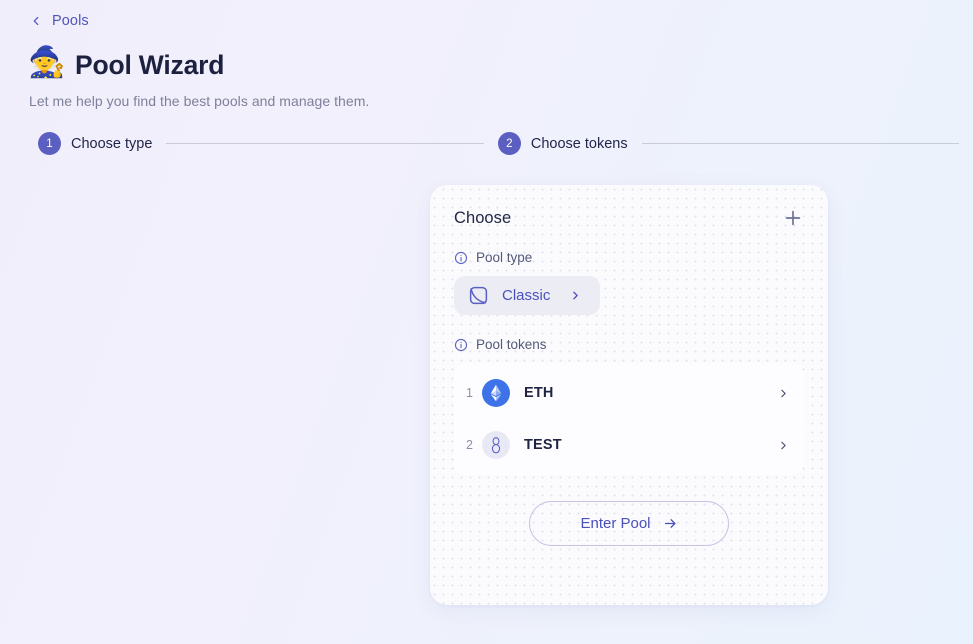 This screenshot has width=973, height=644. What do you see at coordinates (504, 257) in the screenshot?
I see `pool-type-label: Pool type` at bounding box center [504, 257].